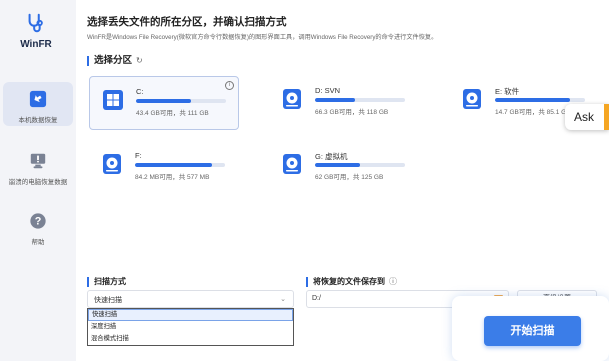 Image resolution: width=609 pixels, height=361 pixels. I want to click on drive-card-d: D: SVN 66.3 GB可用，共 118 GB, so click(344, 103).